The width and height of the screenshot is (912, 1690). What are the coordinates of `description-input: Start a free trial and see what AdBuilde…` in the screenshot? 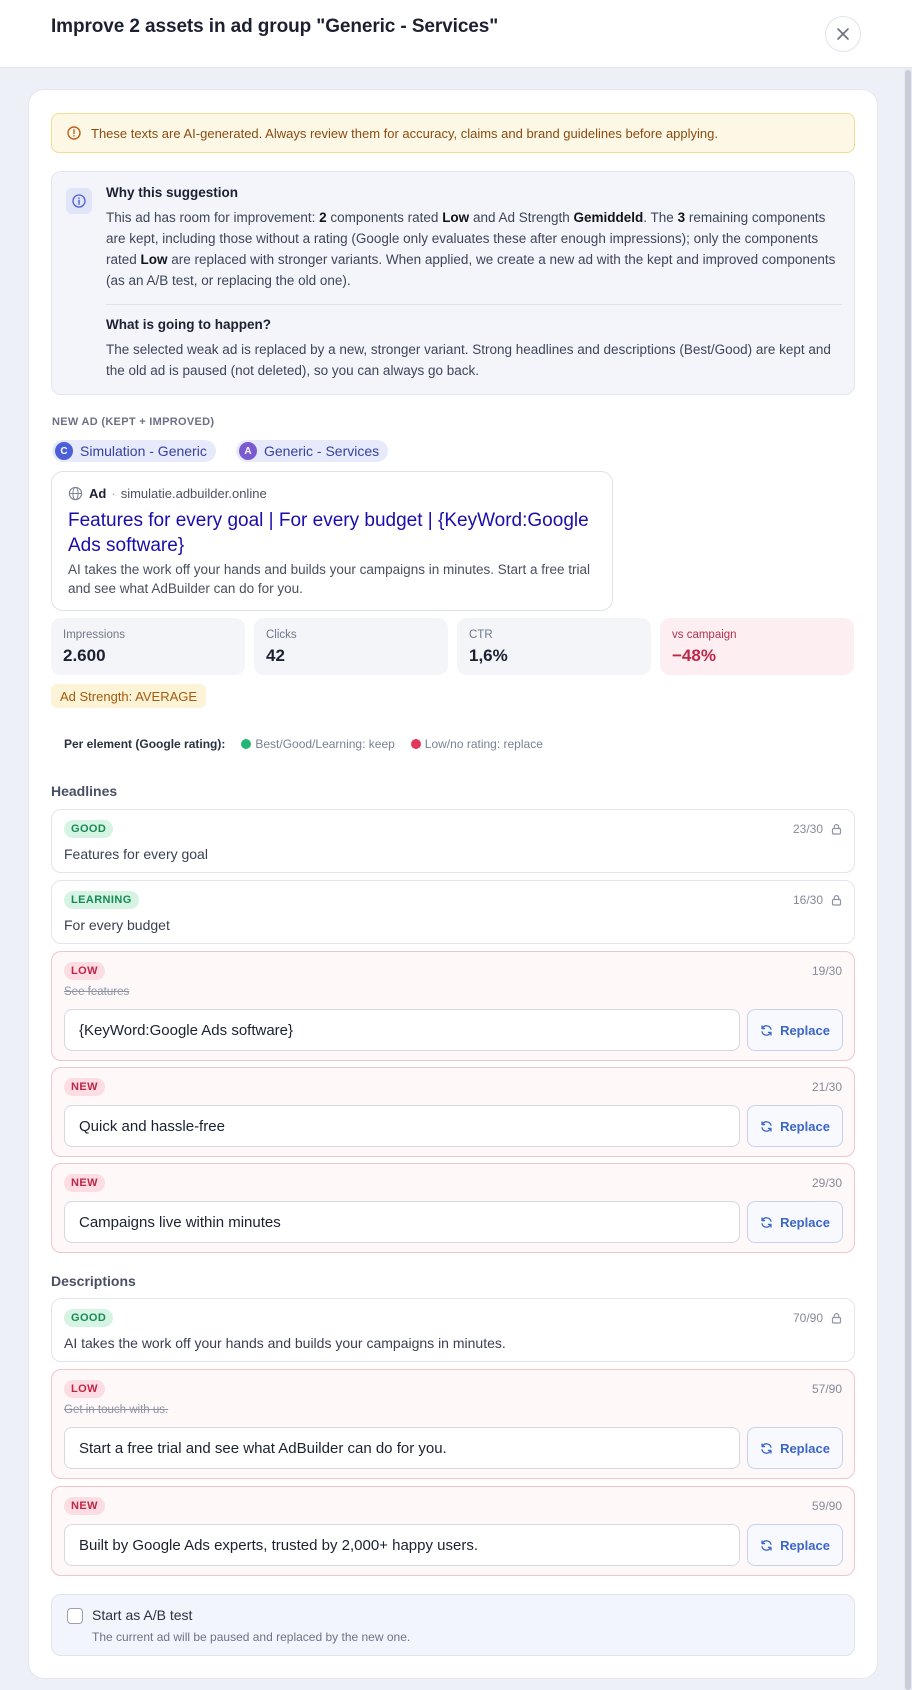 It's located at (402, 1448).